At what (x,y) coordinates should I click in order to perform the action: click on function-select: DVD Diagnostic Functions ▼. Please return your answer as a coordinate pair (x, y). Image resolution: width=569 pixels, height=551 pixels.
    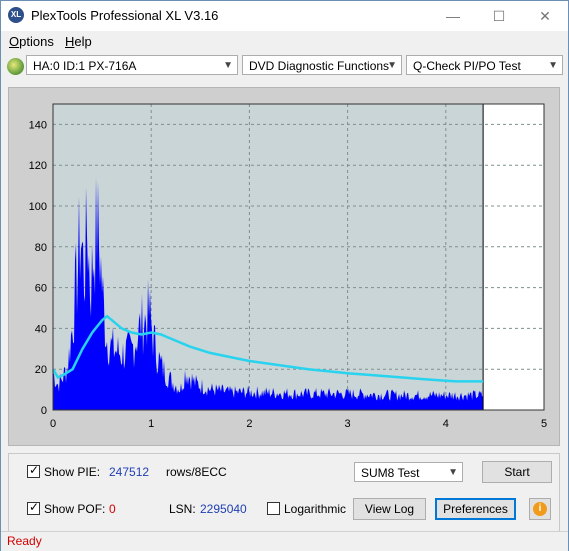
    Looking at the image, I should click on (322, 65).